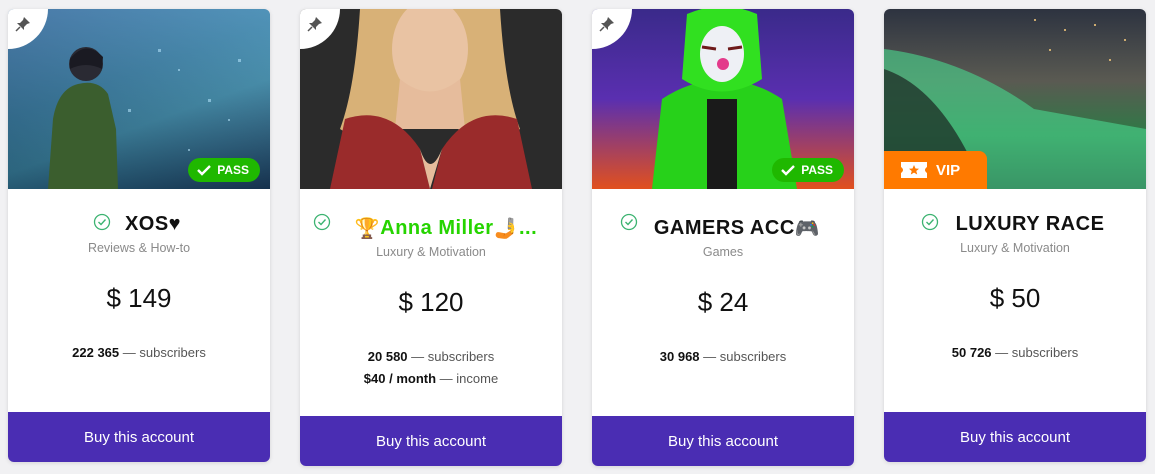 The image size is (1155, 474). Describe the element at coordinates (469, 378) in the screenshot. I see `income-label: — income` at that location.